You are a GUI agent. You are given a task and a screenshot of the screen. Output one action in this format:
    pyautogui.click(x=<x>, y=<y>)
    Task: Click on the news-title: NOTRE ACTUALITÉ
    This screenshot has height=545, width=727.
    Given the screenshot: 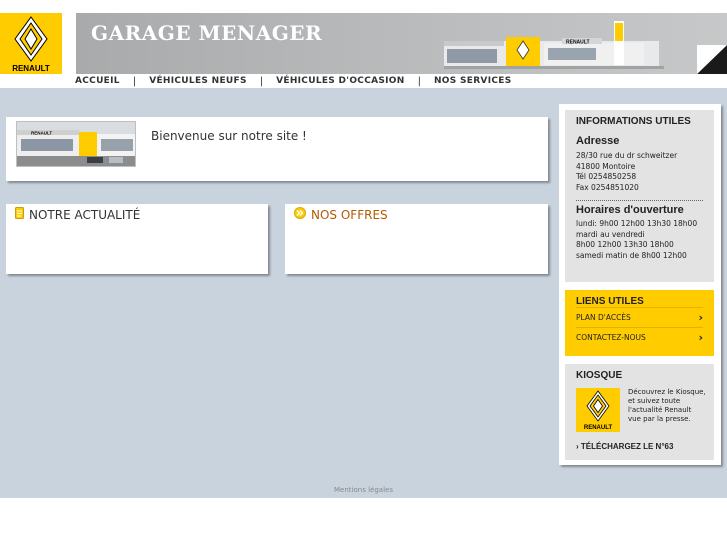 What is the action you would take?
    pyautogui.click(x=85, y=214)
    